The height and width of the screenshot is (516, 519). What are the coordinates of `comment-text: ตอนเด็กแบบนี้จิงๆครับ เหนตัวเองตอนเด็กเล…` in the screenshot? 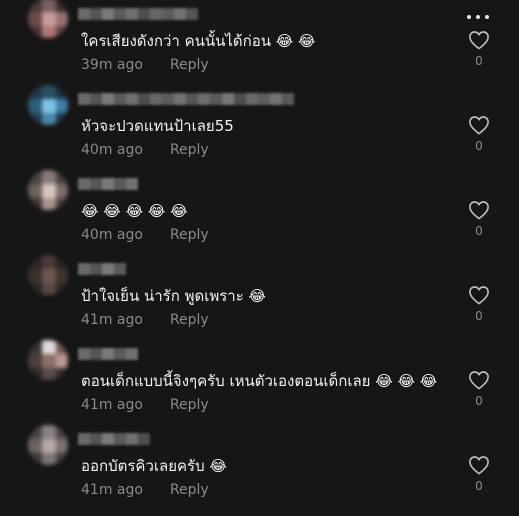 It's located at (259, 381).